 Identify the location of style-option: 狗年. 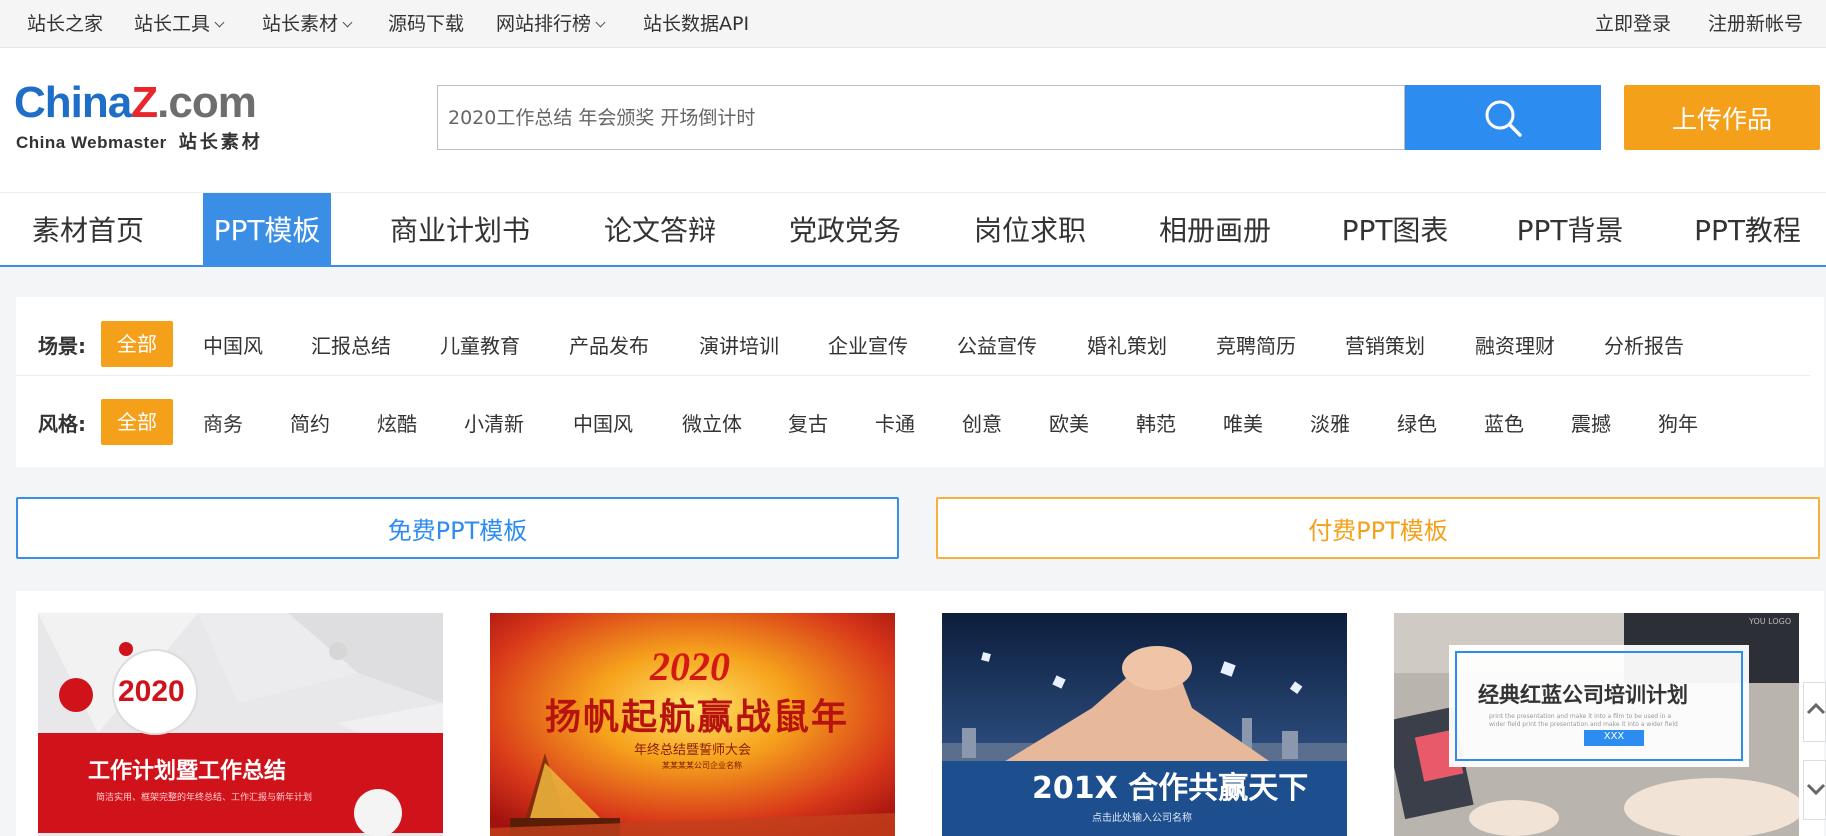
(1678, 422).